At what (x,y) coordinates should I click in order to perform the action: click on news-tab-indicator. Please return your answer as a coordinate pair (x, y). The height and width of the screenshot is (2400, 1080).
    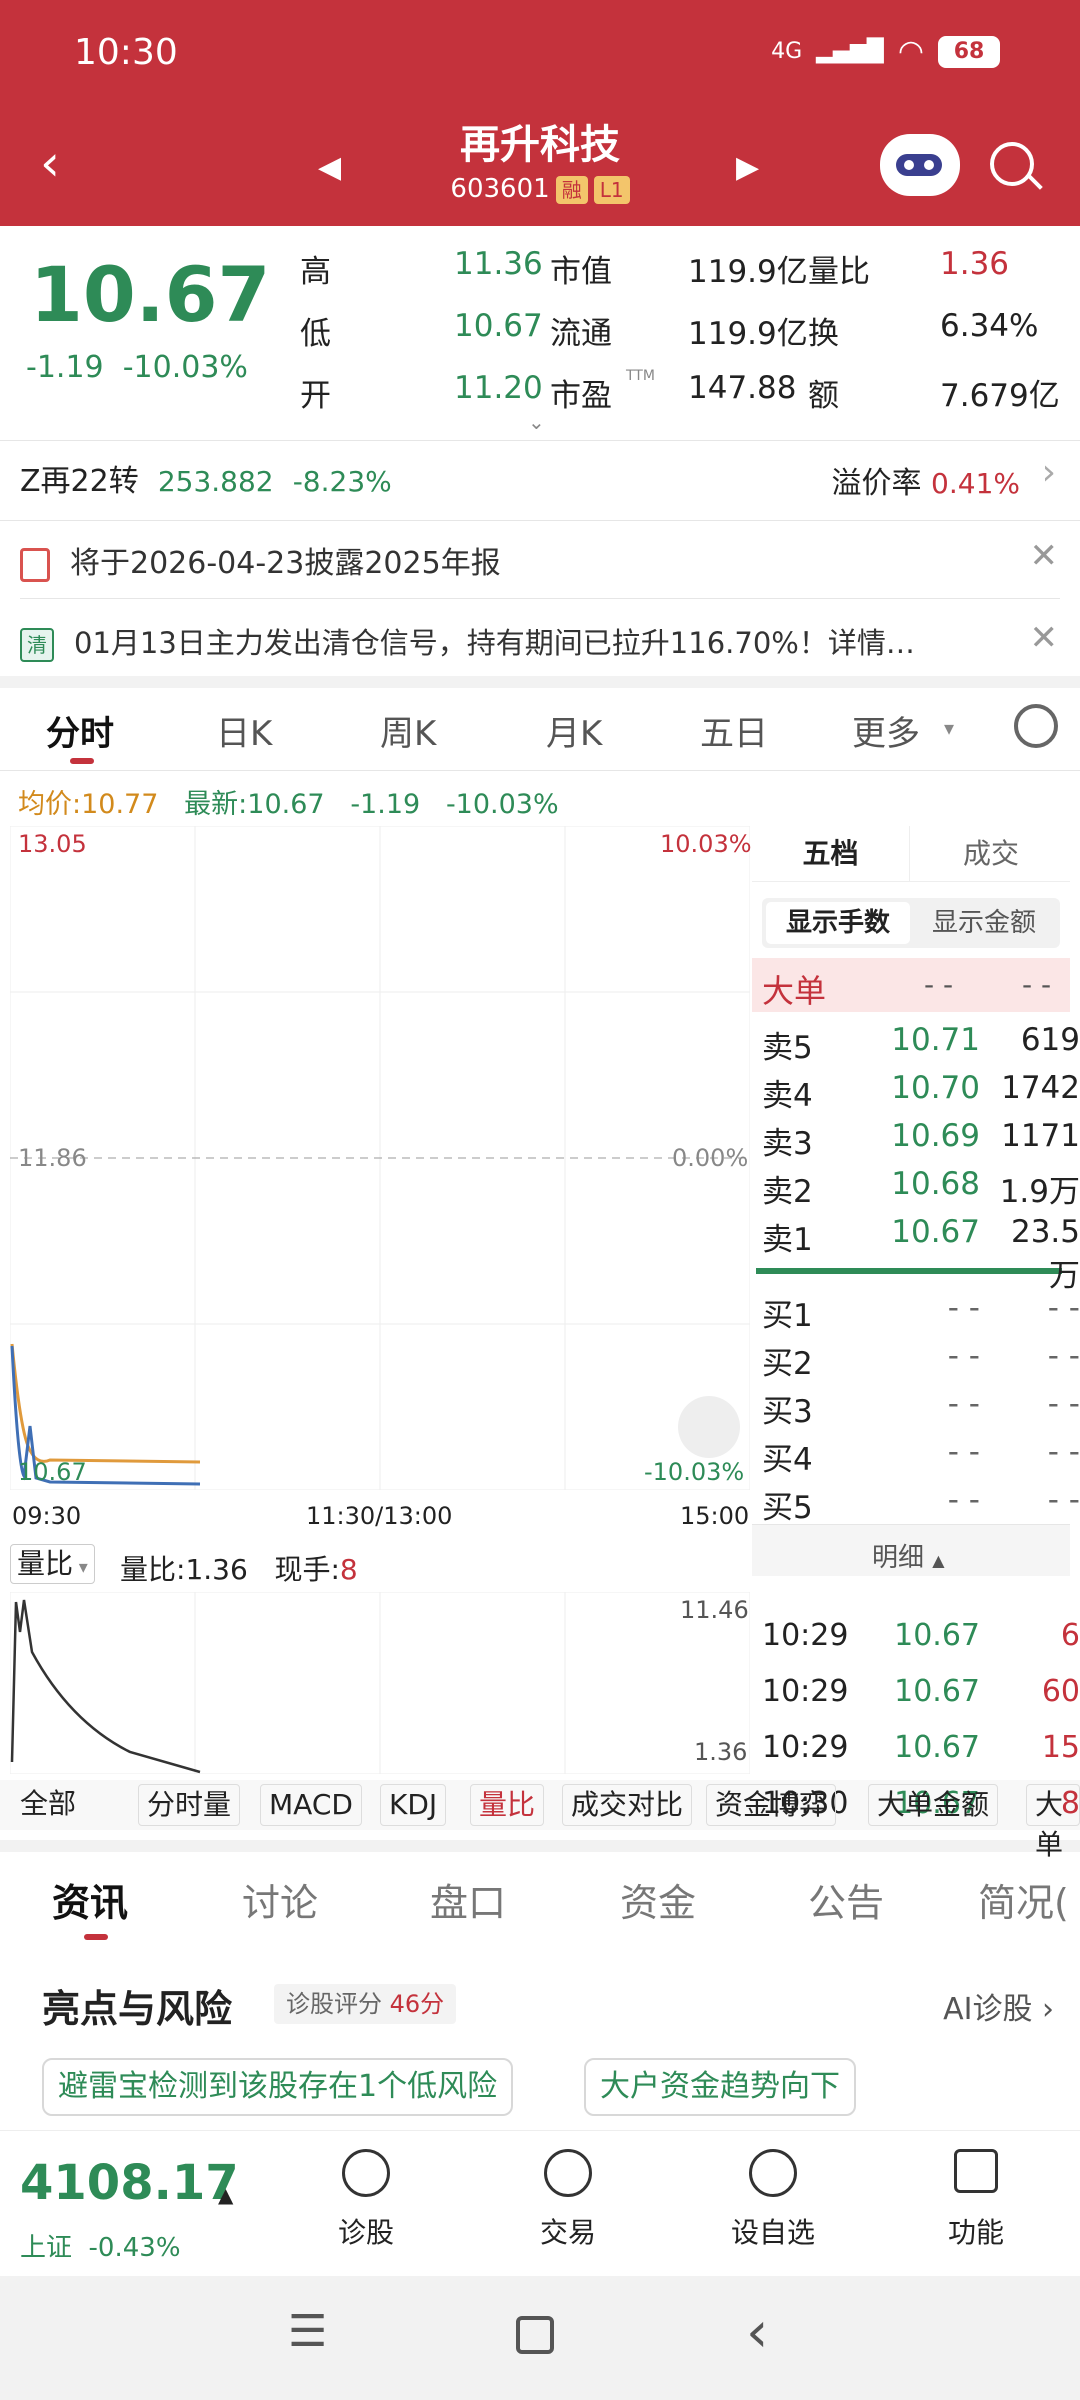
    Looking at the image, I should click on (96, 1937).